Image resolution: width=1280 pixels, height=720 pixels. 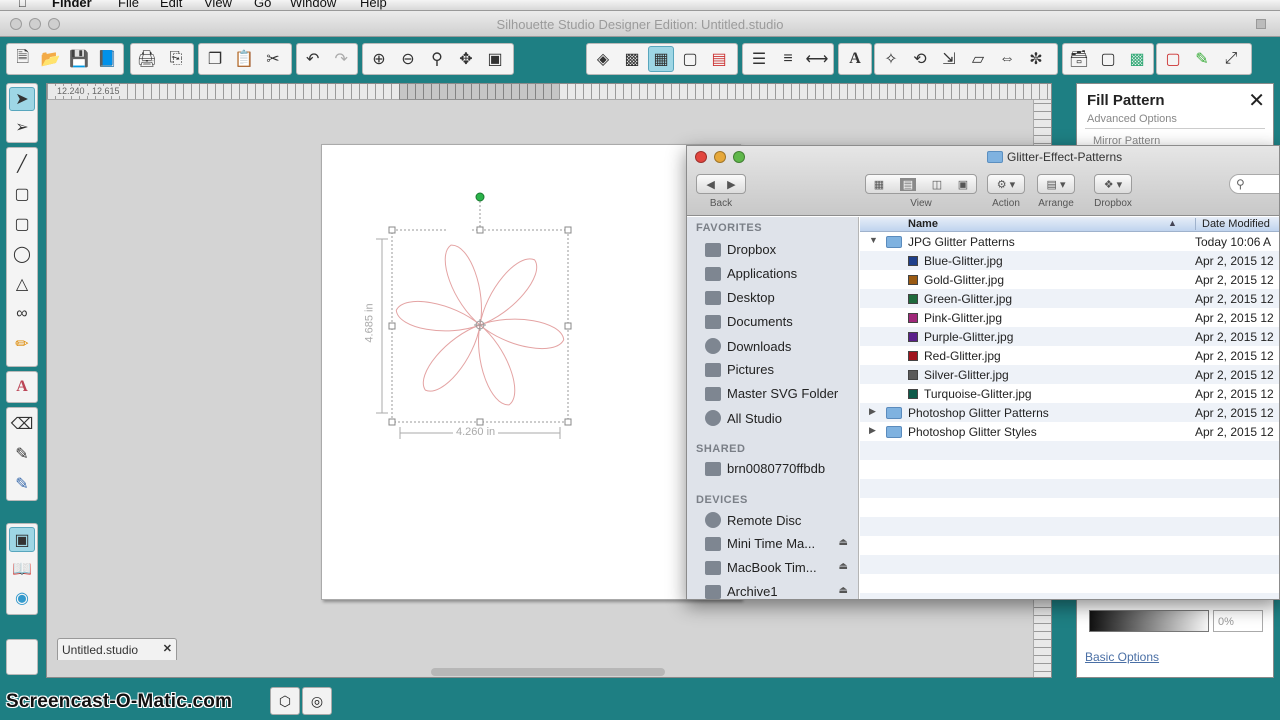 I want to click on menu-edit: Edit, so click(x=171, y=5).